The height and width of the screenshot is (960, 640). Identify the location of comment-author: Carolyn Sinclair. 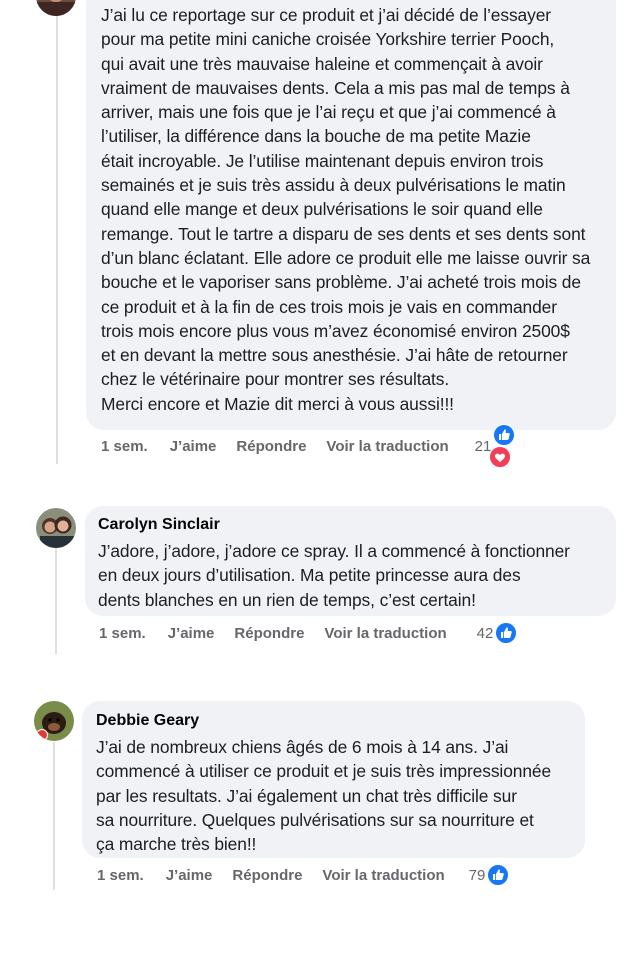
(351, 525).